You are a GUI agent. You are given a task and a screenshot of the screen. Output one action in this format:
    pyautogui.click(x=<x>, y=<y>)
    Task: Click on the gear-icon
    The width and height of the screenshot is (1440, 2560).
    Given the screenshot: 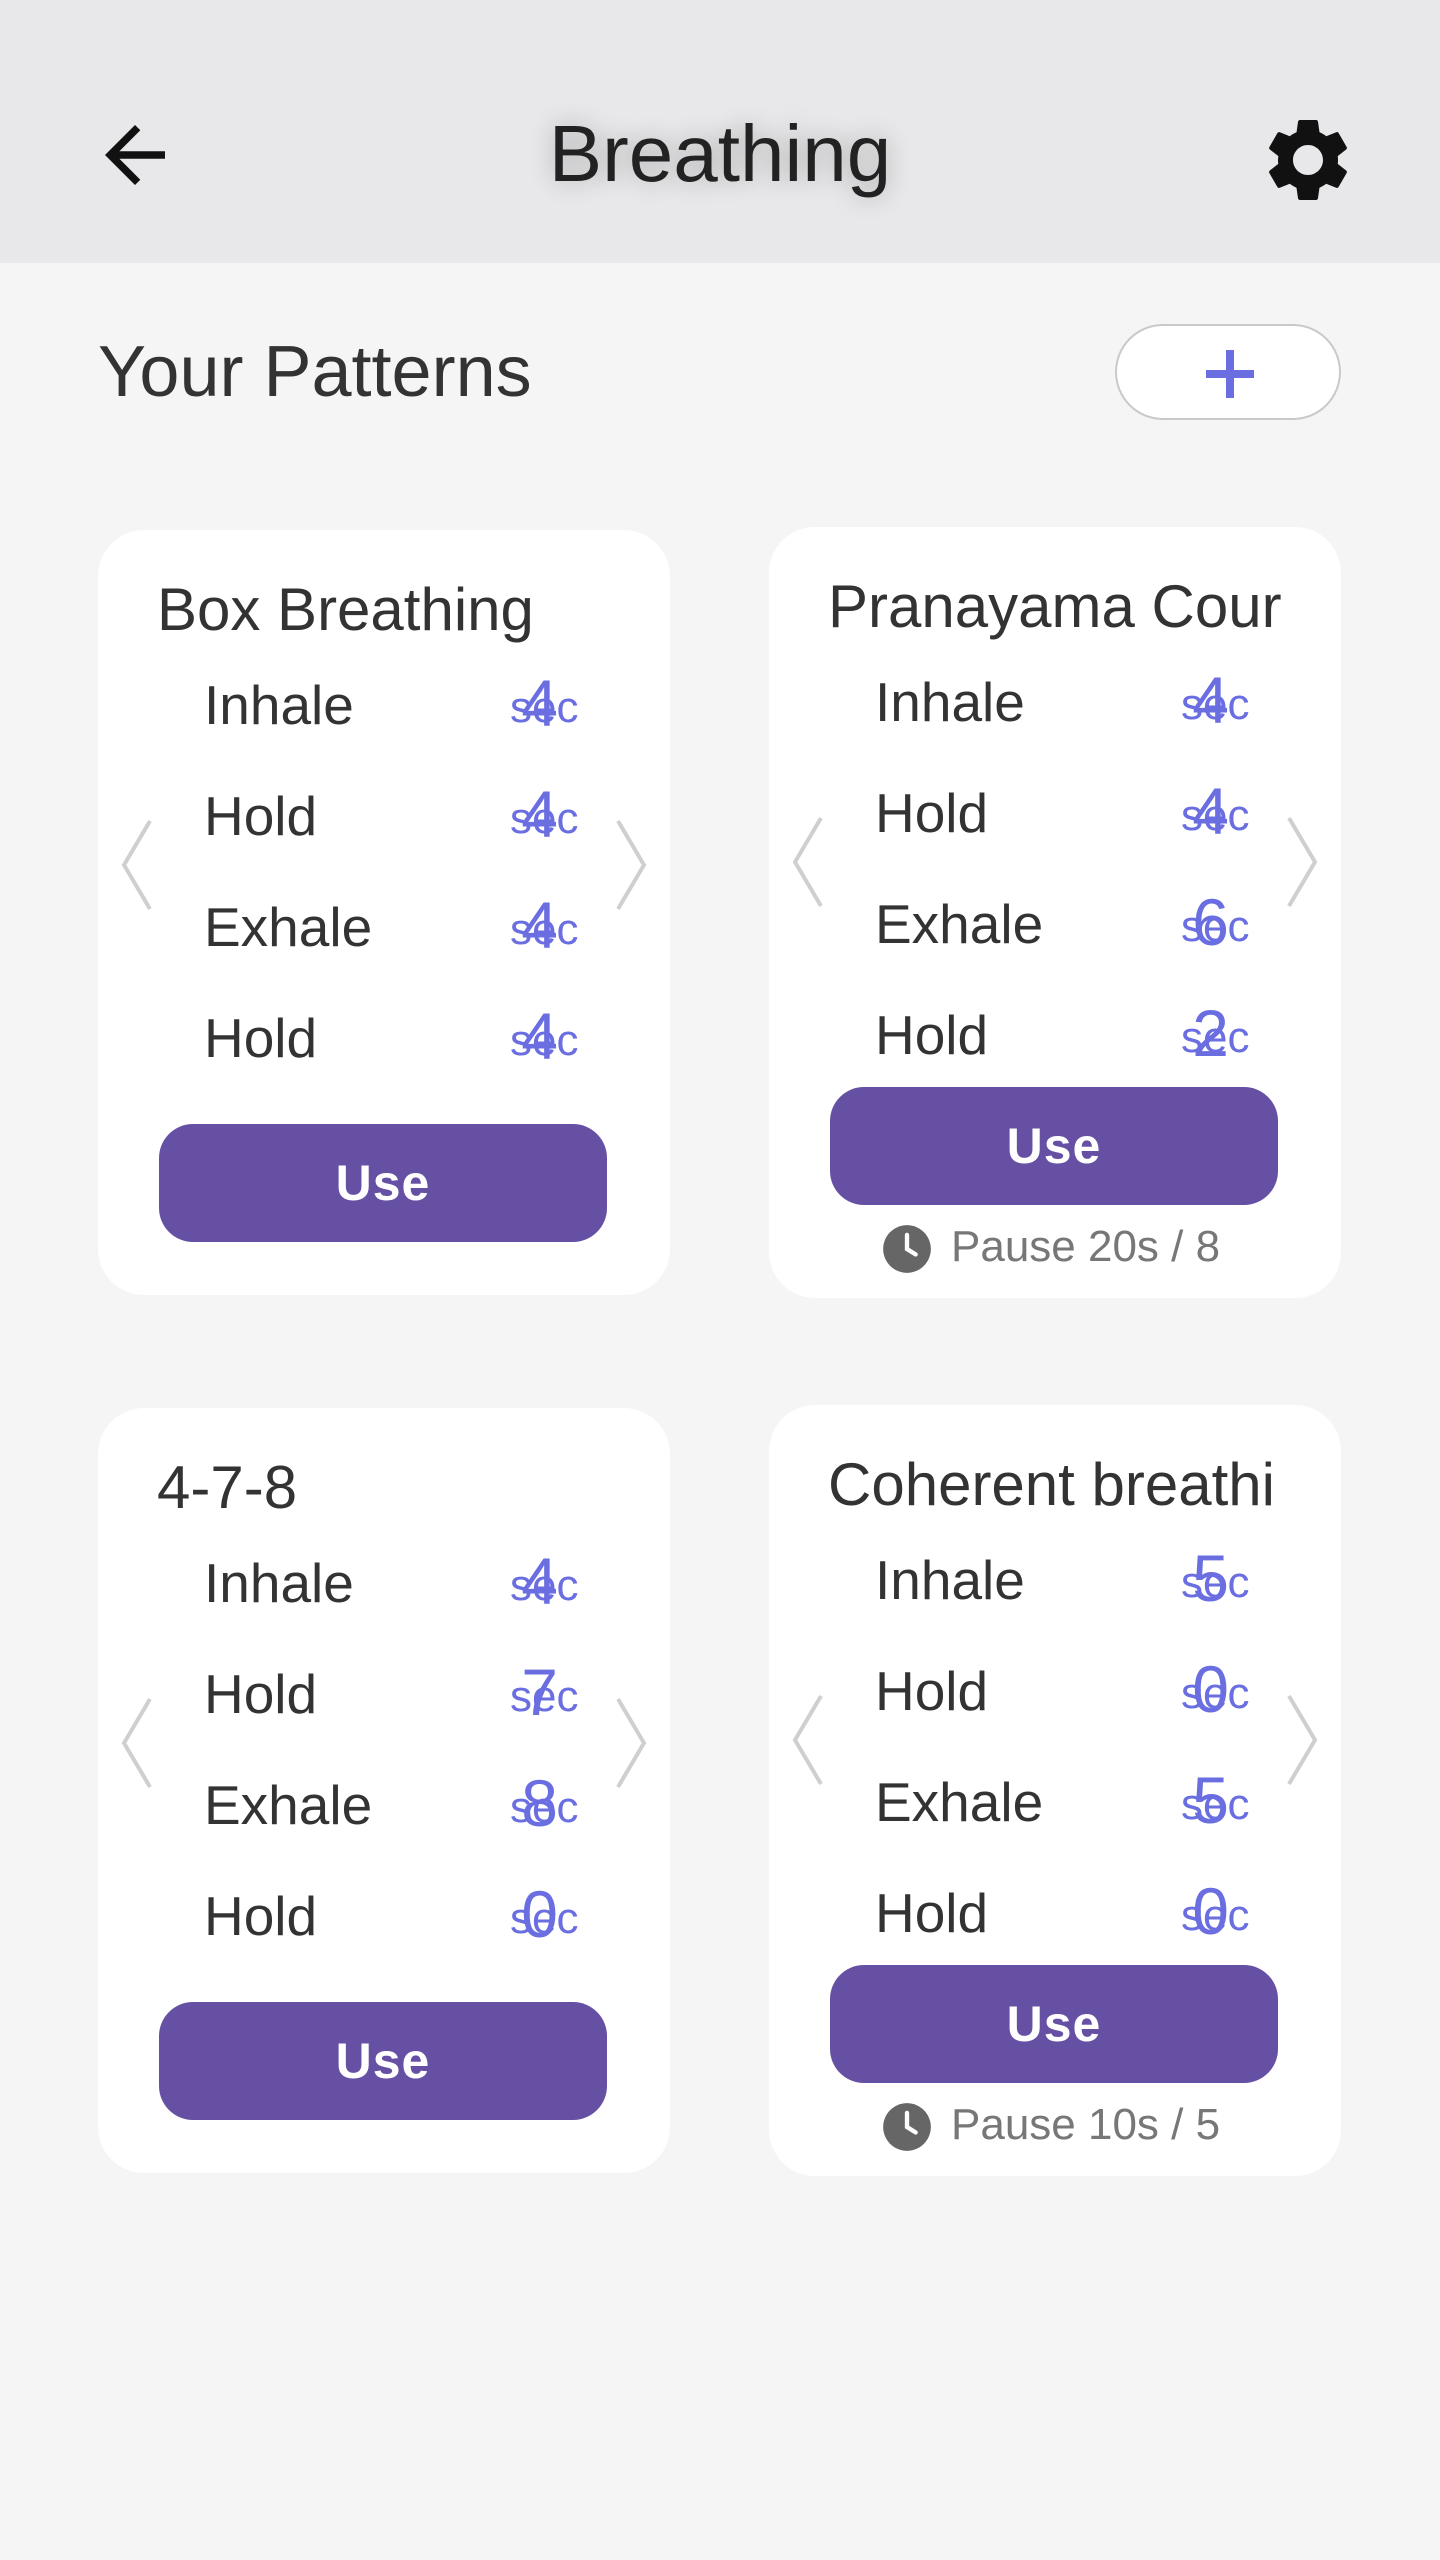 What is the action you would take?
    pyautogui.click(x=1308, y=159)
    